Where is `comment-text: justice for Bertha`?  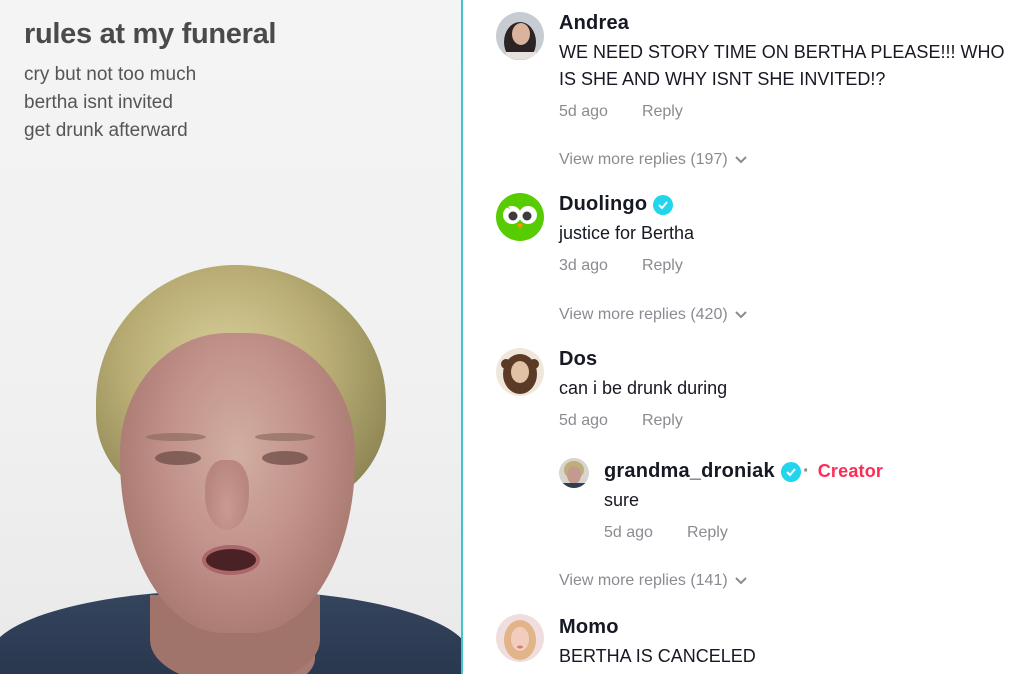
comment-text: justice for Bertha is located at coordinates (627, 233).